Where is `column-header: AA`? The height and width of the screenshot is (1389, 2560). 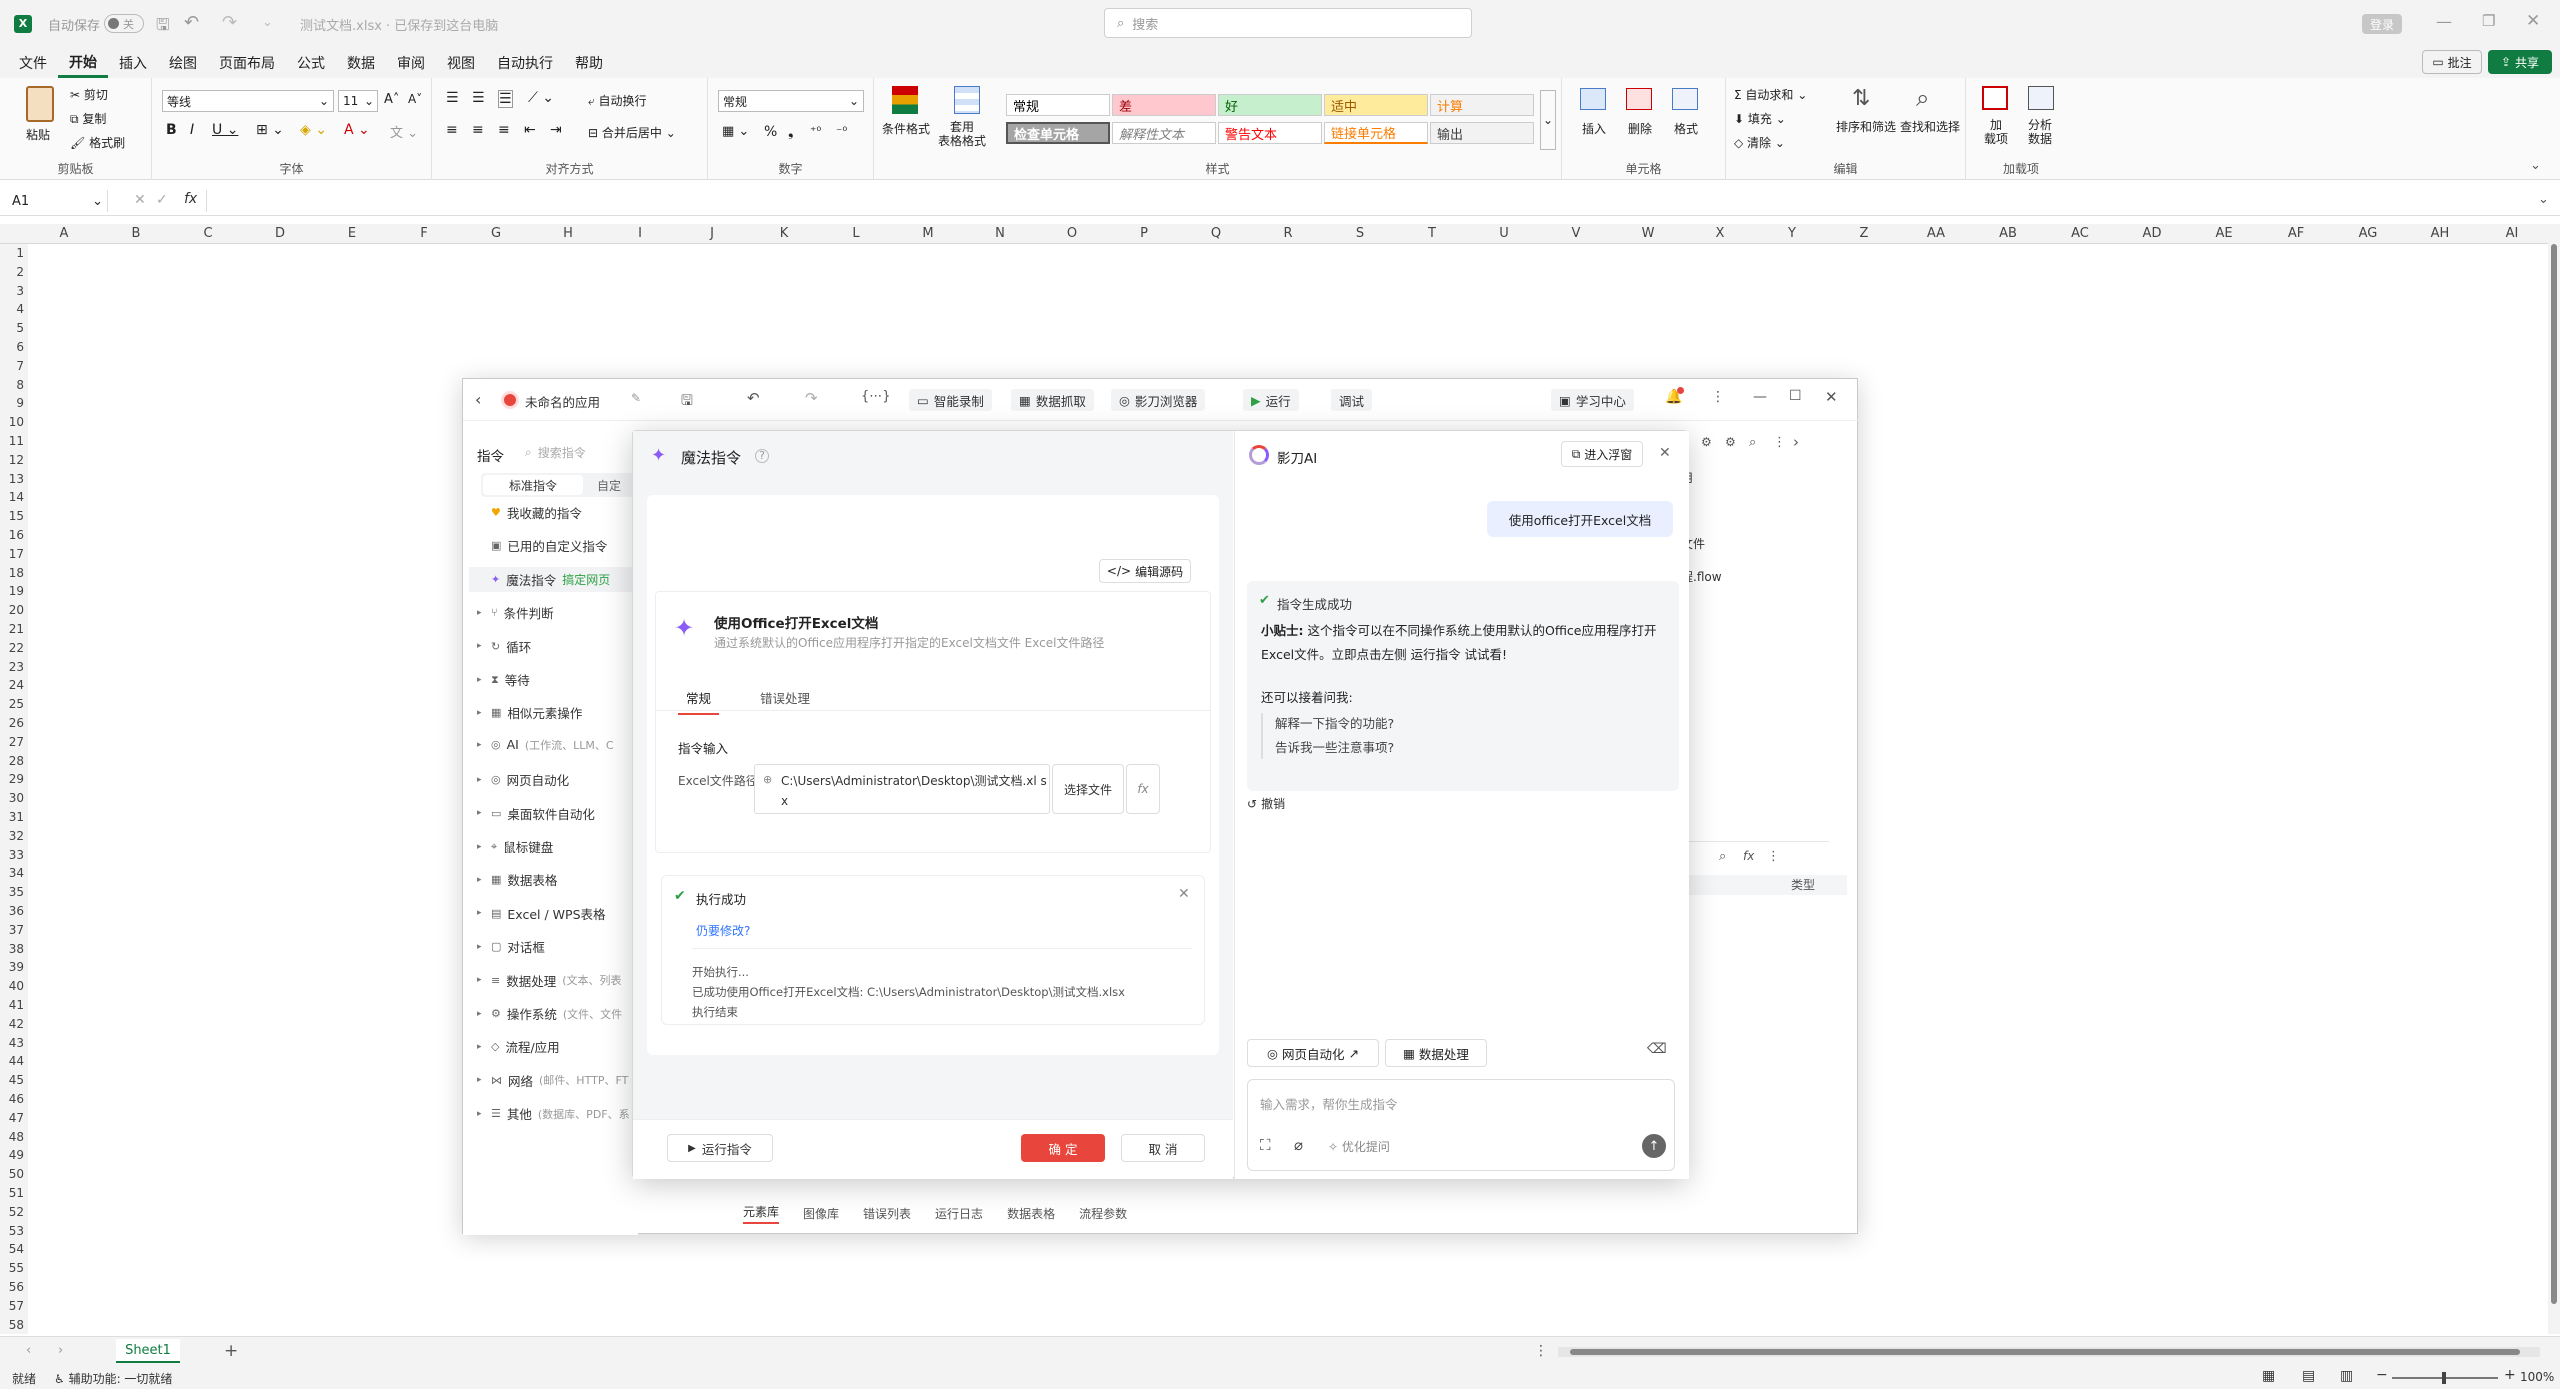 column-header: AA is located at coordinates (1936, 234).